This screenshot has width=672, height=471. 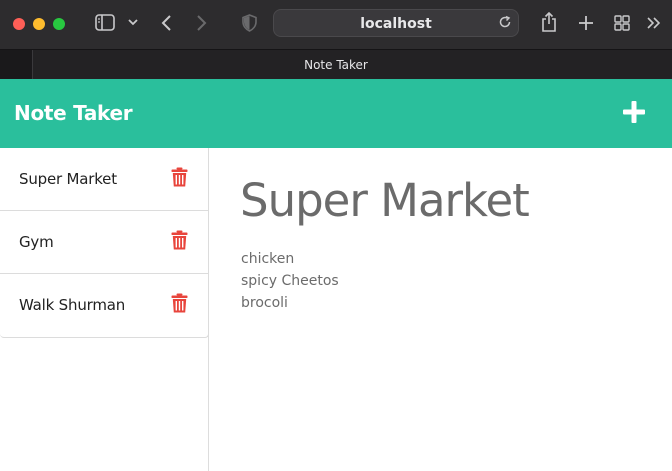 What do you see at coordinates (549, 22) in the screenshot?
I see `share-icon` at bounding box center [549, 22].